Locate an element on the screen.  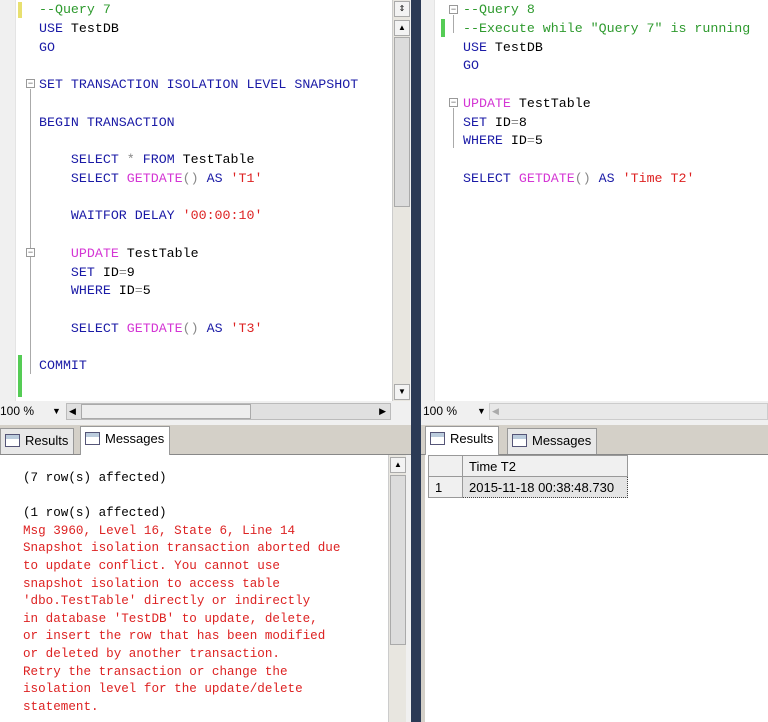
message-line: or insert the row that has been modified is located at coordinates (174, 636).